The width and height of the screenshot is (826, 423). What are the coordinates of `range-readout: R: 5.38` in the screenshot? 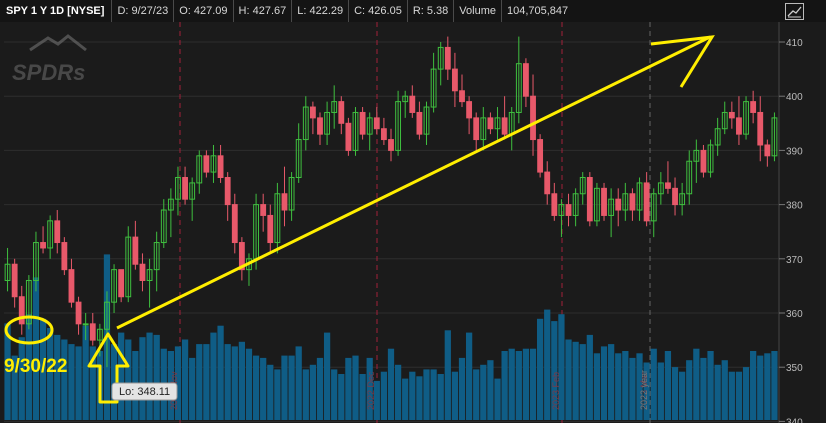 It's located at (429, 11).